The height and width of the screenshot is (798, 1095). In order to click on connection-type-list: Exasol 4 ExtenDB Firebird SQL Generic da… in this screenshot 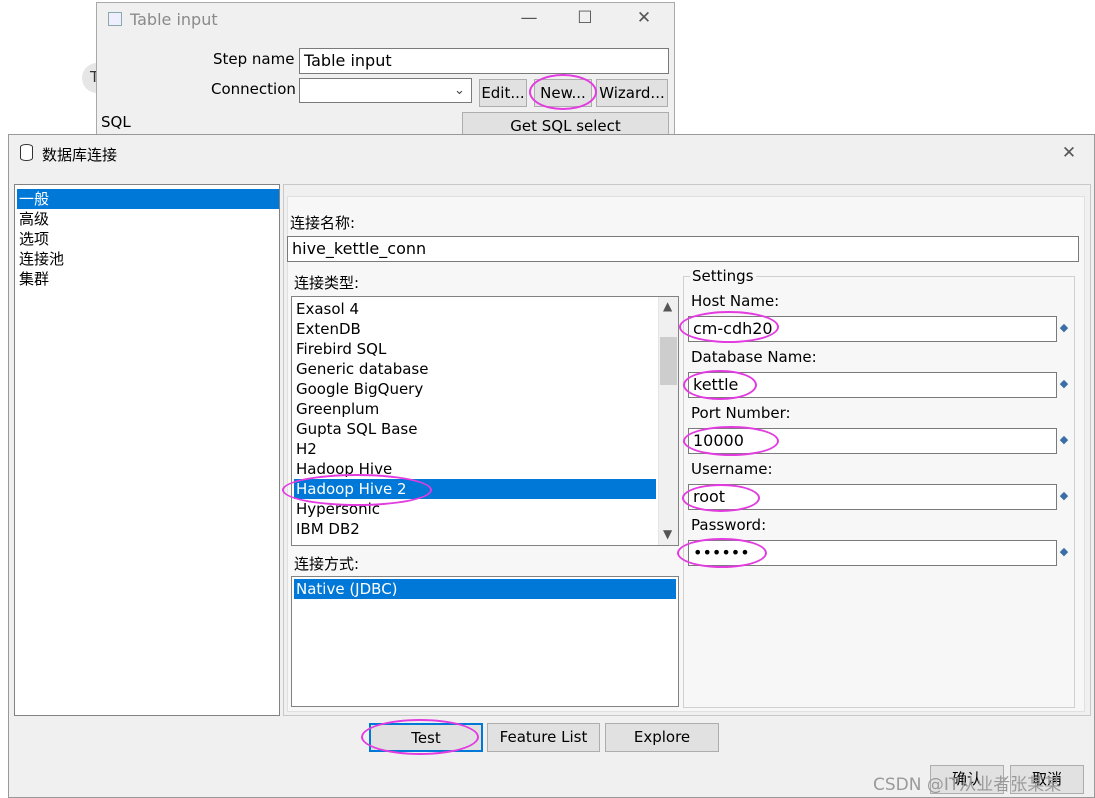, I will do `click(485, 421)`.